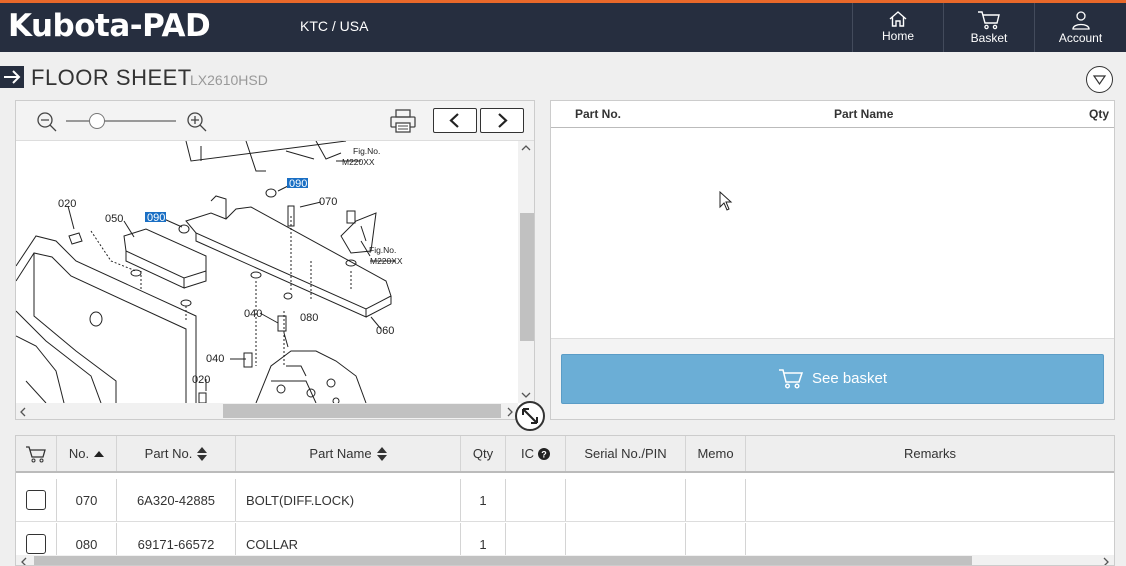 The width and height of the screenshot is (1126, 566). I want to click on triangle-down-icon, so click(1099, 80).